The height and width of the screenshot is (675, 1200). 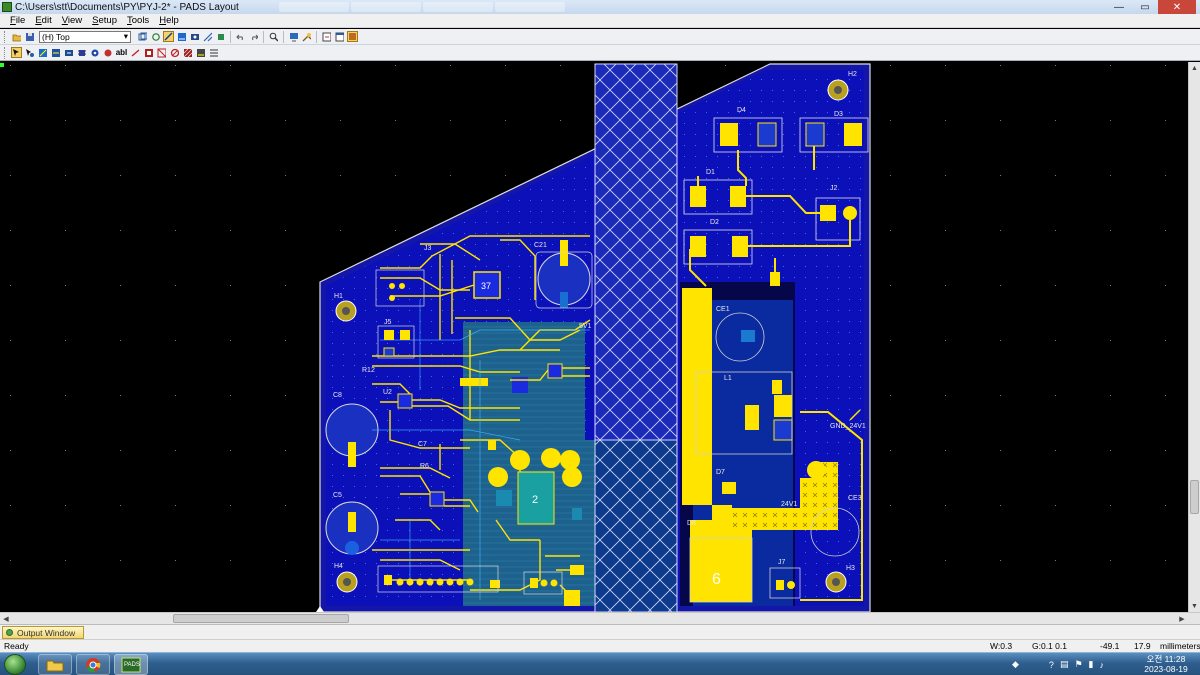 I want to click on taskbar-clock: 오전 11:28 2023-08-19, so click(x=1166, y=664).